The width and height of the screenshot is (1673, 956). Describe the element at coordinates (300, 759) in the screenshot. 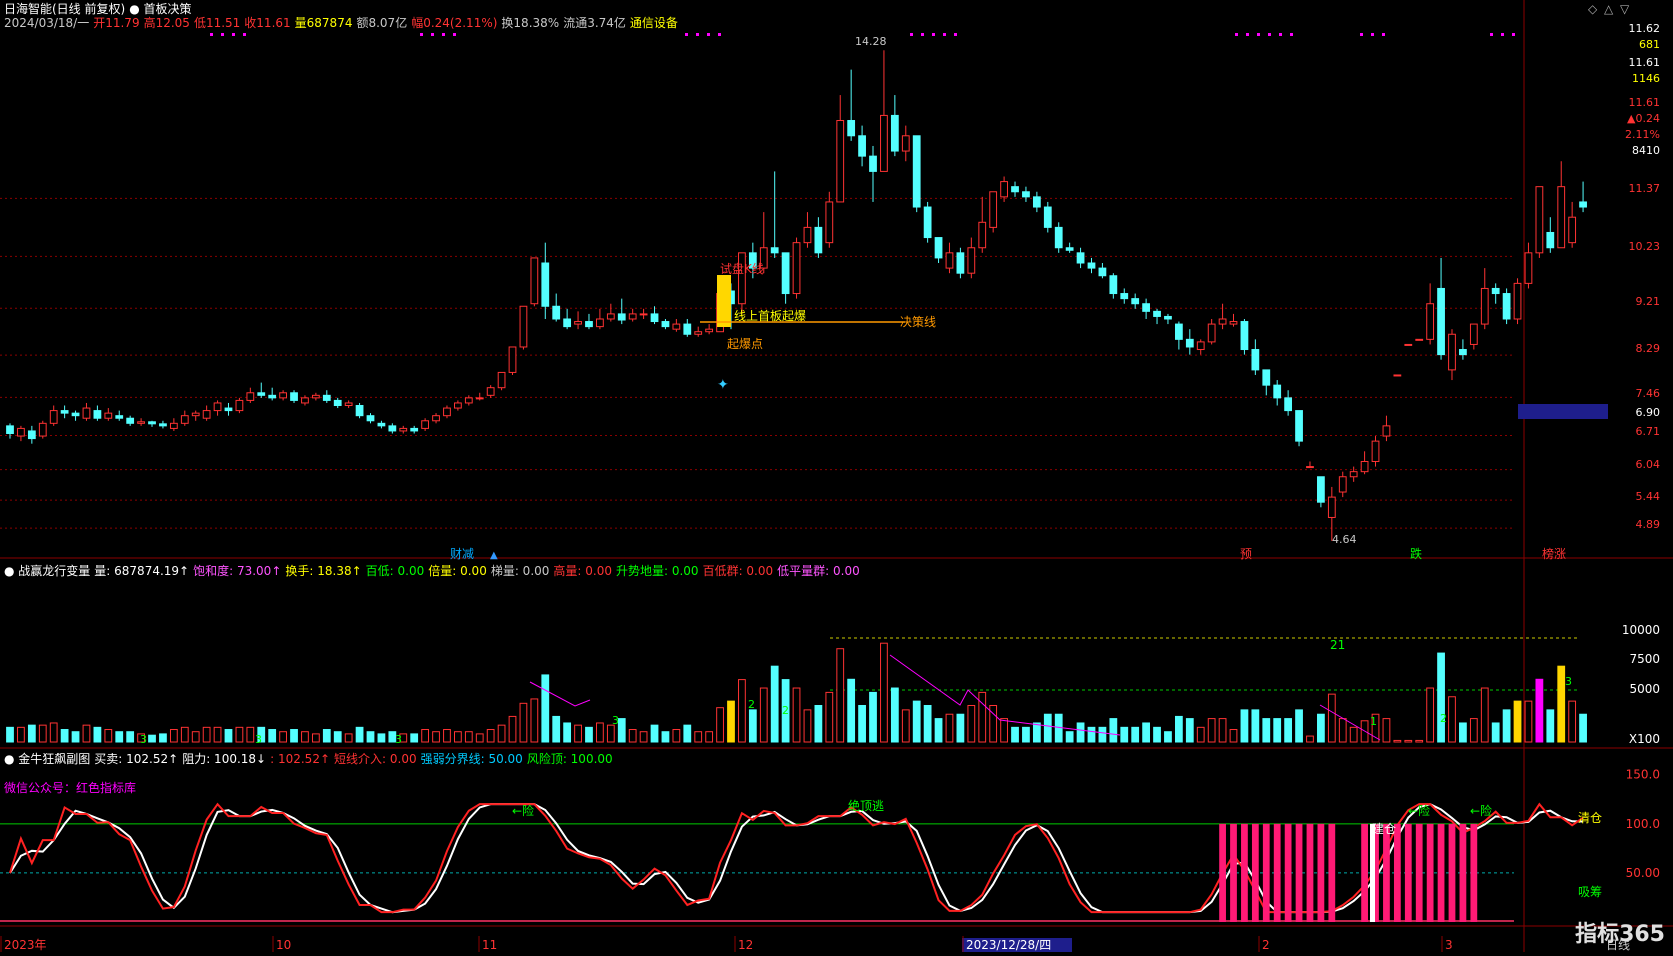

I see `osc-legend-item-3: : 102.52↑` at that location.